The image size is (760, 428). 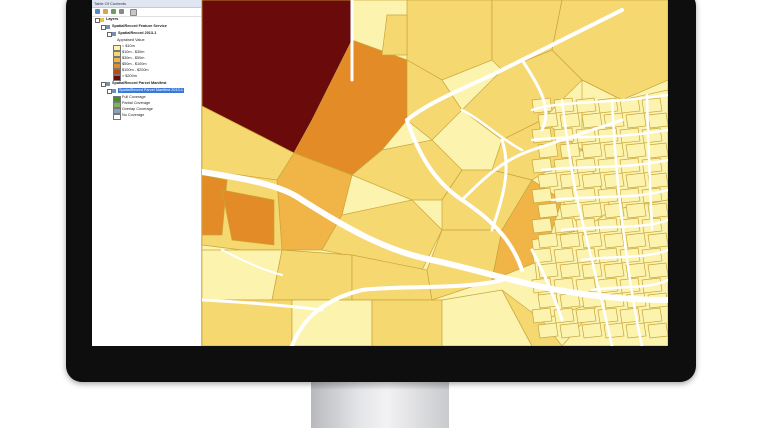 I want to click on toc-item-label: < $10m, so click(x=128, y=46).